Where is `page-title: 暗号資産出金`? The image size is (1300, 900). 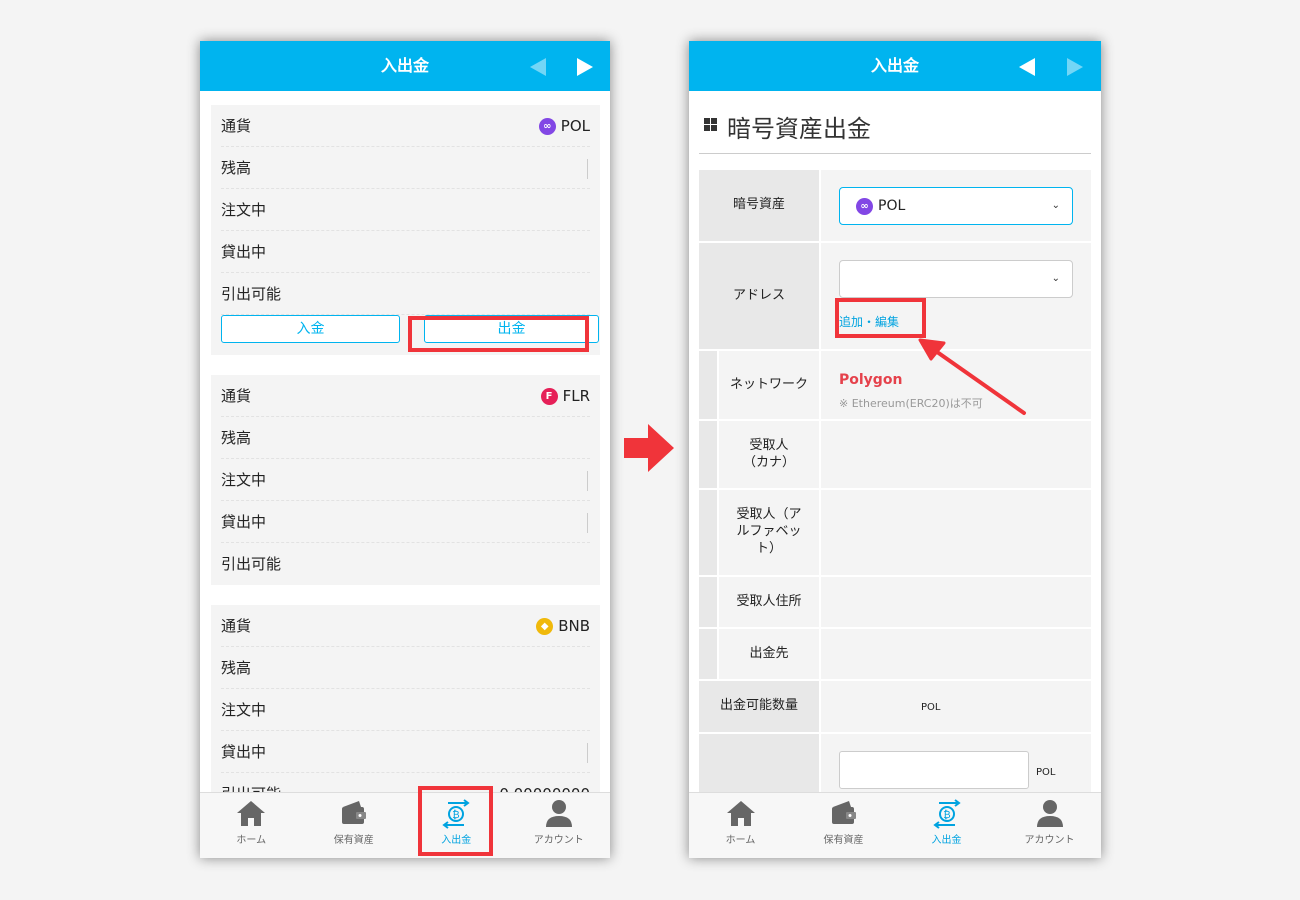 page-title: 暗号資産出金 is located at coordinates (799, 129).